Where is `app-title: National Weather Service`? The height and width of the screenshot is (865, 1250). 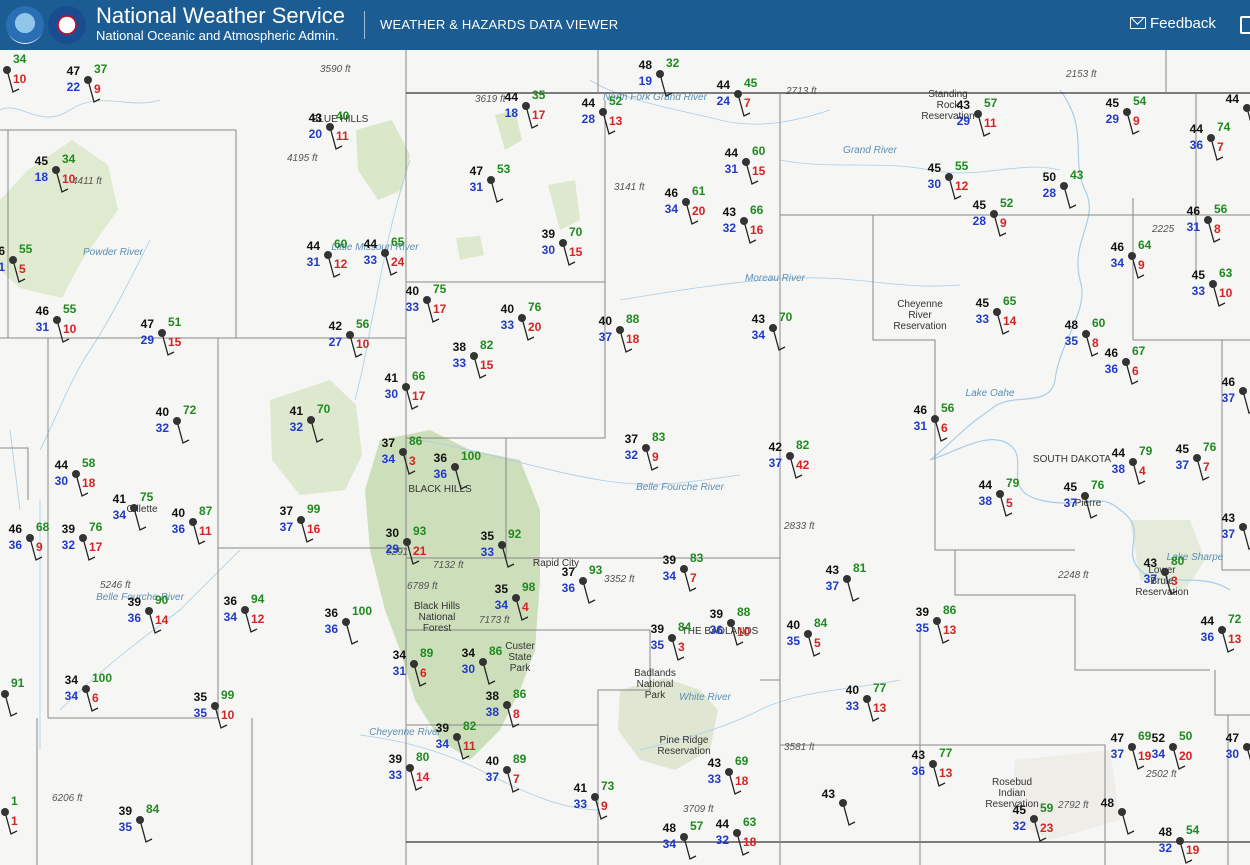
app-title: National Weather Service is located at coordinates (220, 16).